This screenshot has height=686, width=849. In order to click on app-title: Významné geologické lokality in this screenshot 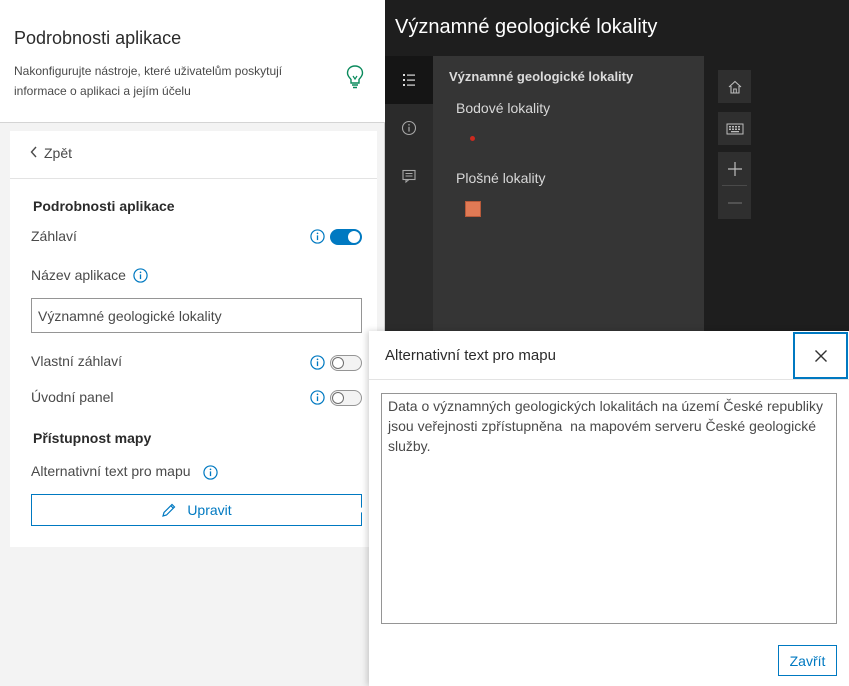, I will do `click(526, 27)`.